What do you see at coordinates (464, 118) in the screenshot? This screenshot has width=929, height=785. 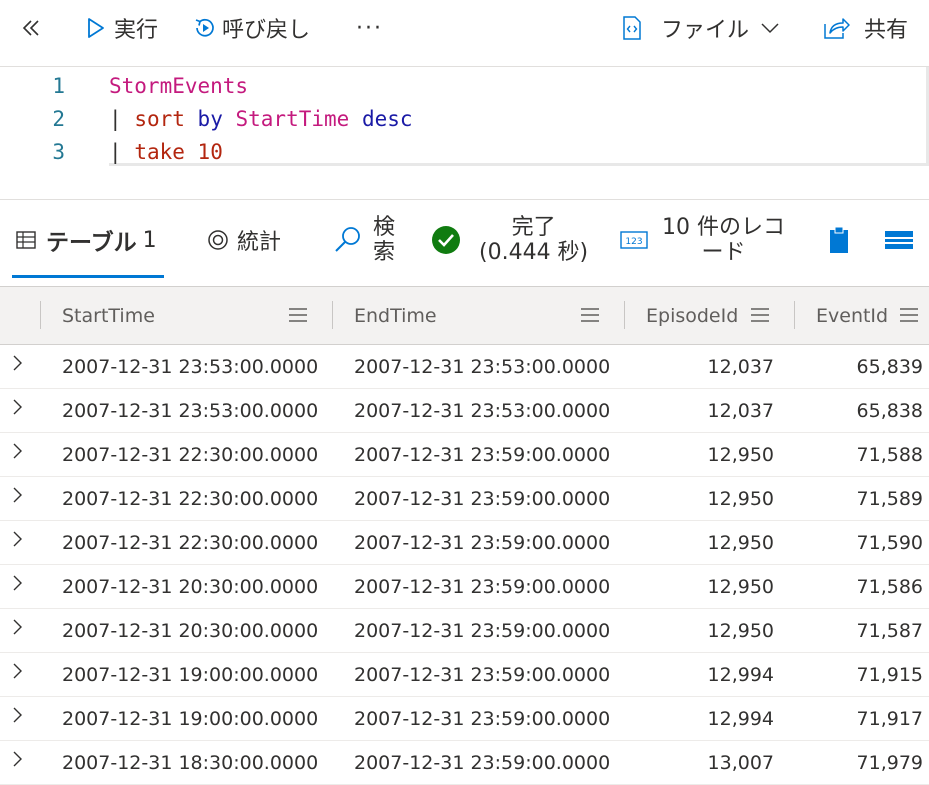 I see `code-line-2: 2 | sort by StartTime desc` at bounding box center [464, 118].